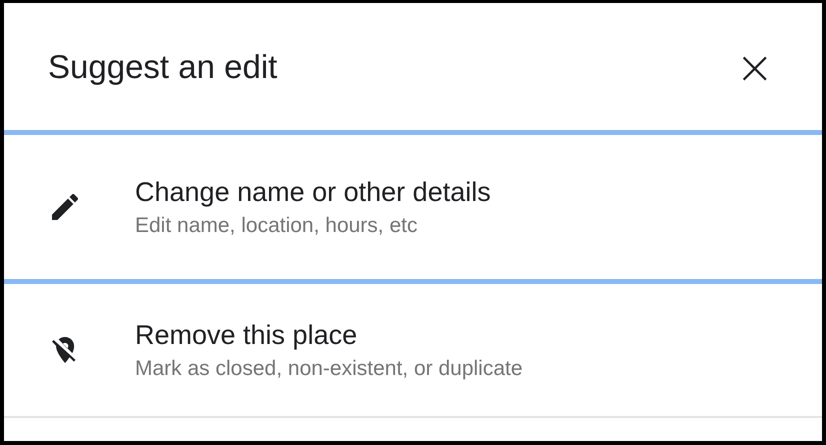 The image size is (826, 445). What do you see at coordinates (65, 207) in the screenshot?
I see `pencil-icon` at bounding box center [65, 207].